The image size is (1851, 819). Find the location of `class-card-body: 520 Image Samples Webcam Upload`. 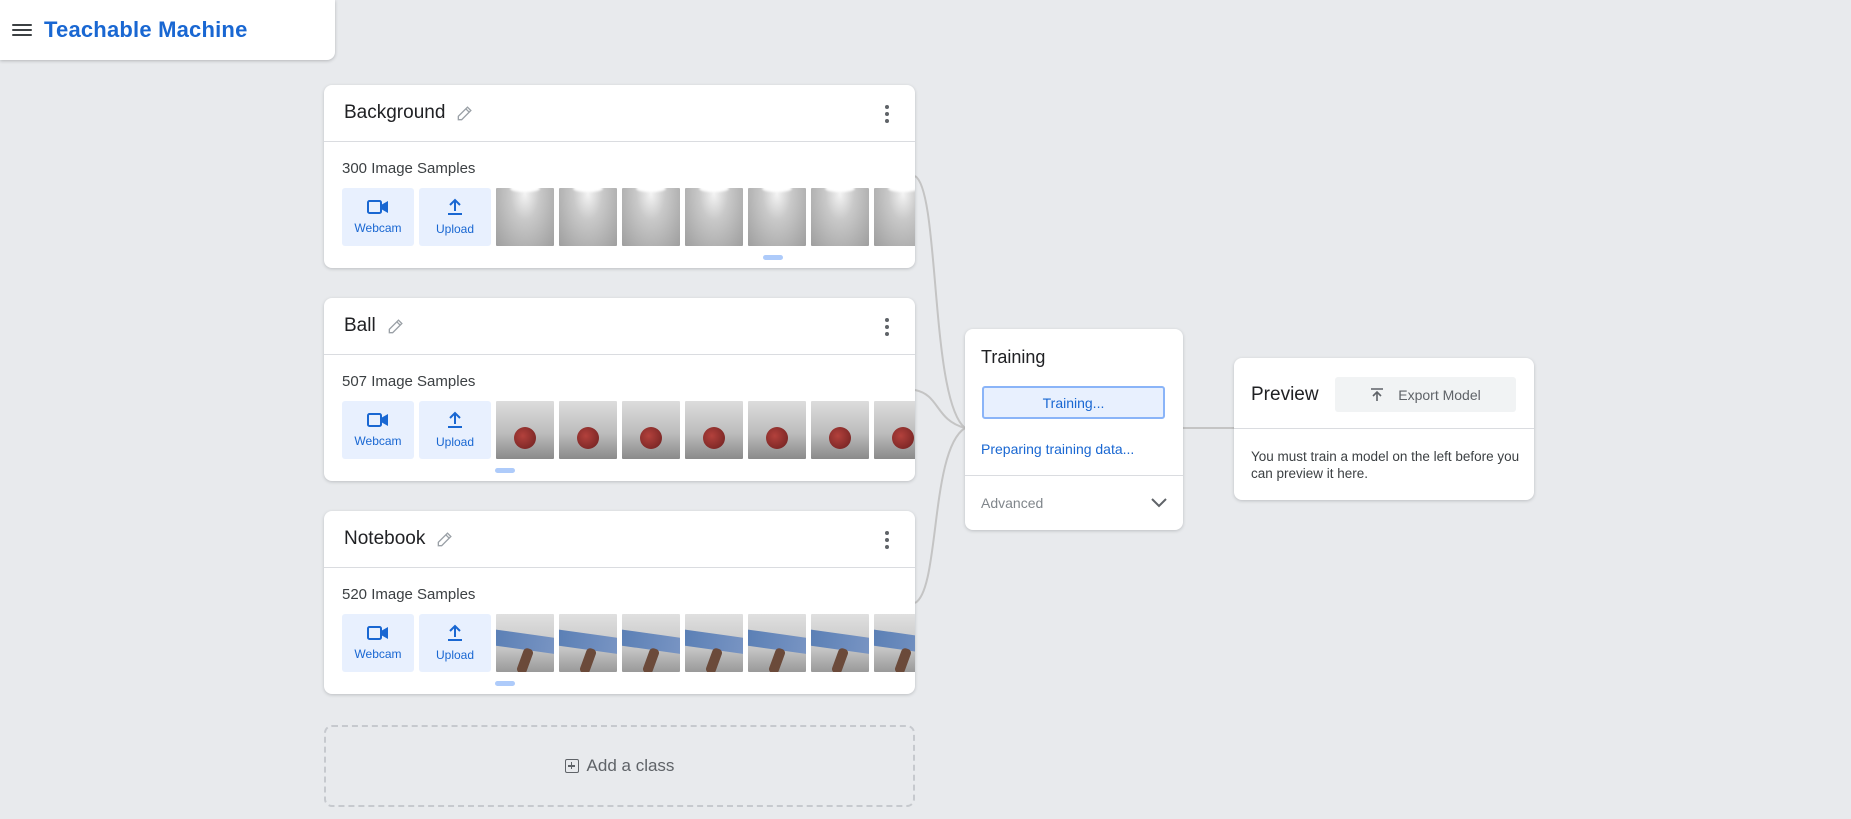

class-card-body: 520 Image Samples Webcam Upload is located at coordinates (619, 631).